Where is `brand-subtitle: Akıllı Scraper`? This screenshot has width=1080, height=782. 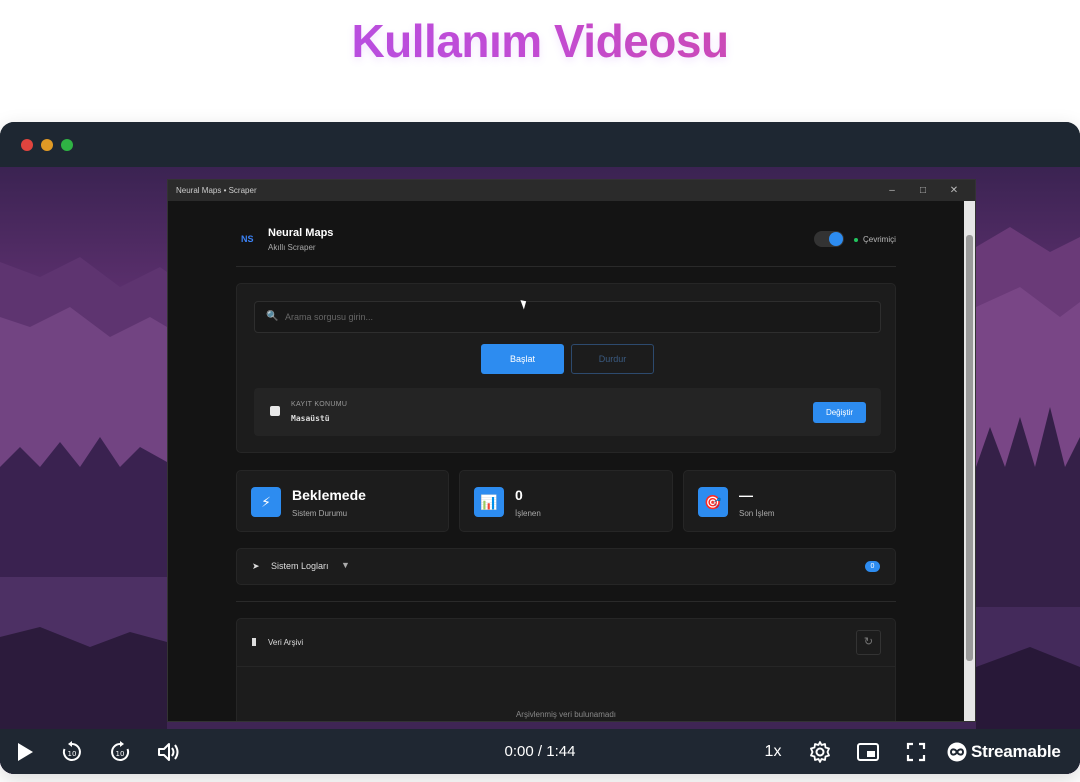
brand-subtitle: Akıllı Scraper is located at coordinates (292, 247).